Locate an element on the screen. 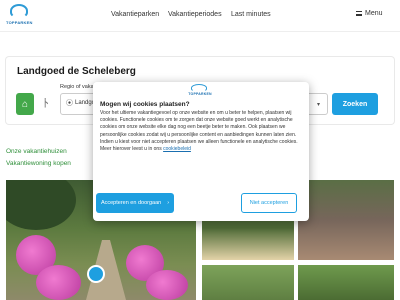 The image size is (400, 300). link-vakantiehuizen: Onze vakantiehuizen is located at coordinates (36, 151).